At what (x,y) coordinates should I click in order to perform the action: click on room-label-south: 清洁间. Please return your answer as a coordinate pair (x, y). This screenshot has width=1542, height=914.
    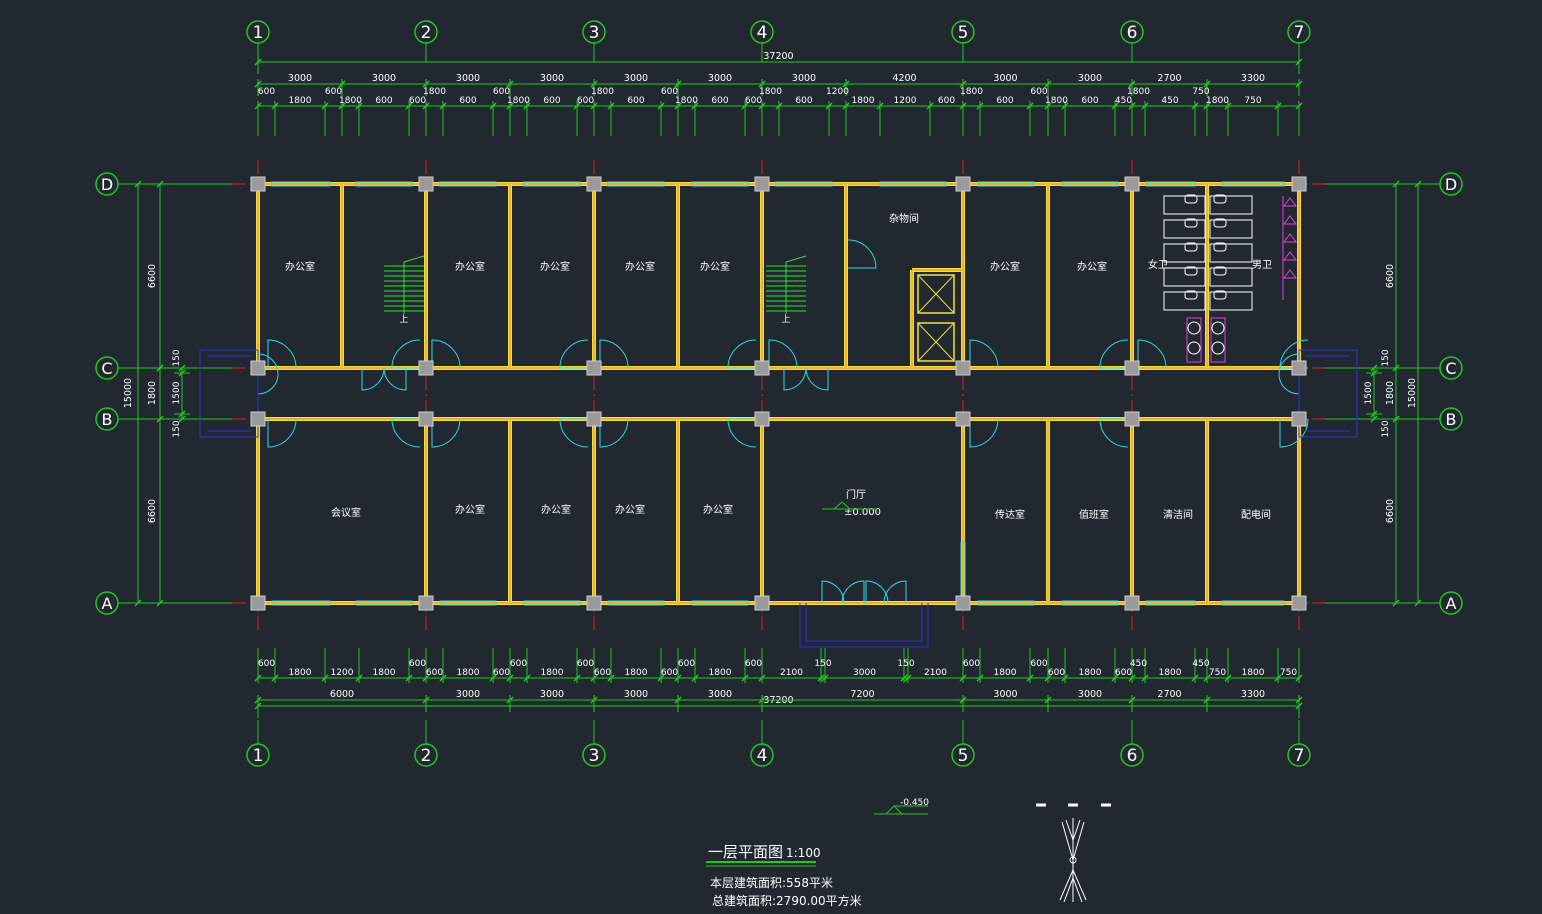
    Looking at the image, I should click on (1178, 514).